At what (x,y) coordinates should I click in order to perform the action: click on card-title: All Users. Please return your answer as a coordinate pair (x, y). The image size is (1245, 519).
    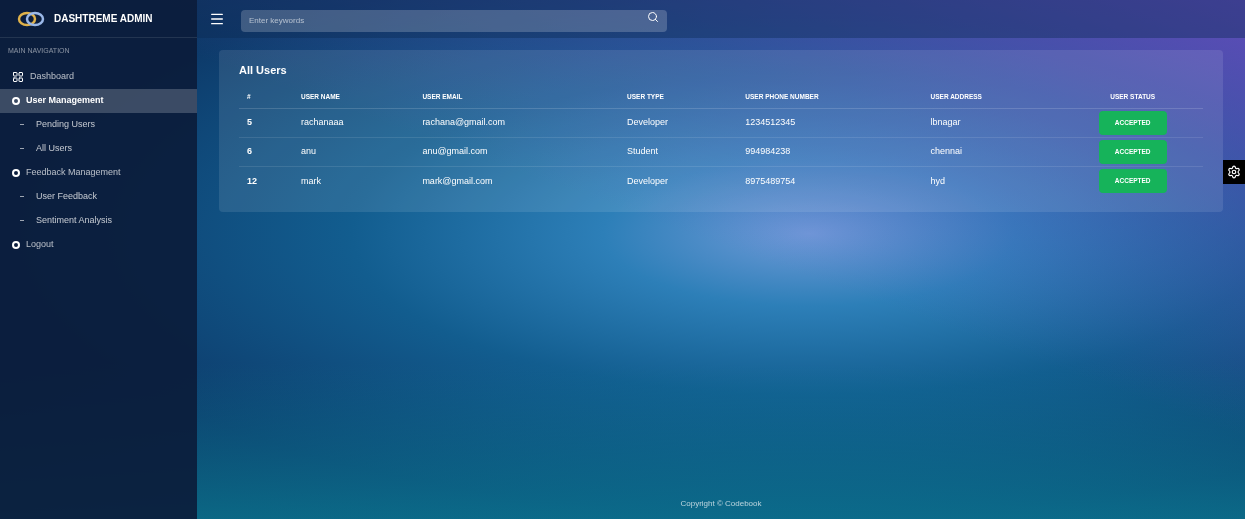
    Looking at the image, I should click on (263, 70).